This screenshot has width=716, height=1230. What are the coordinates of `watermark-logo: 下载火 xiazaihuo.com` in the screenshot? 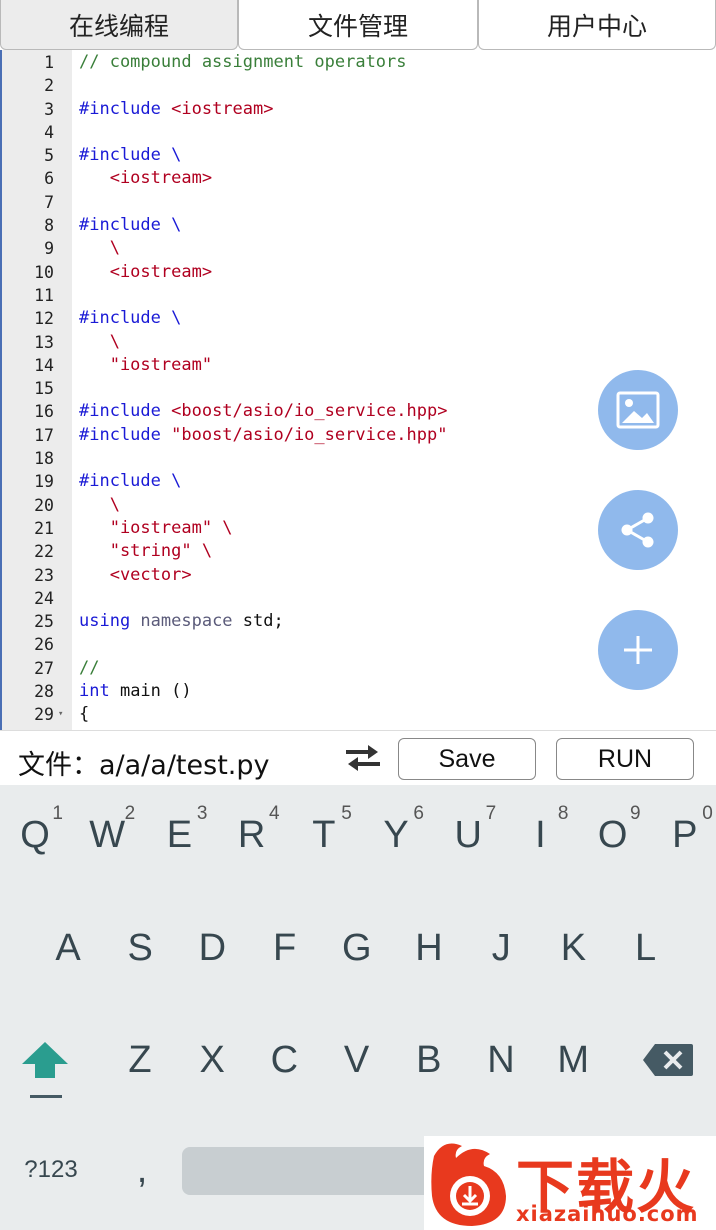 It's located at (570, 1183).